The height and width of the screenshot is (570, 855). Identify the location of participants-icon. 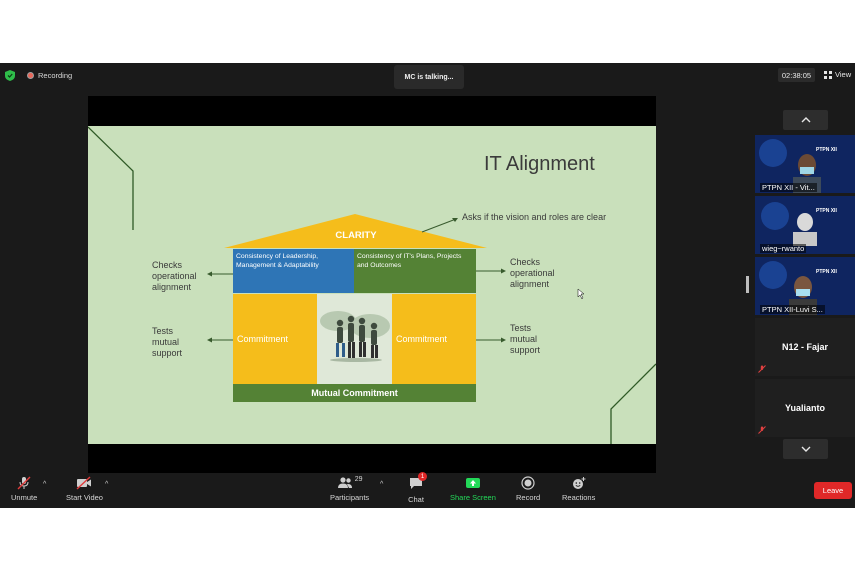
(344, 482).